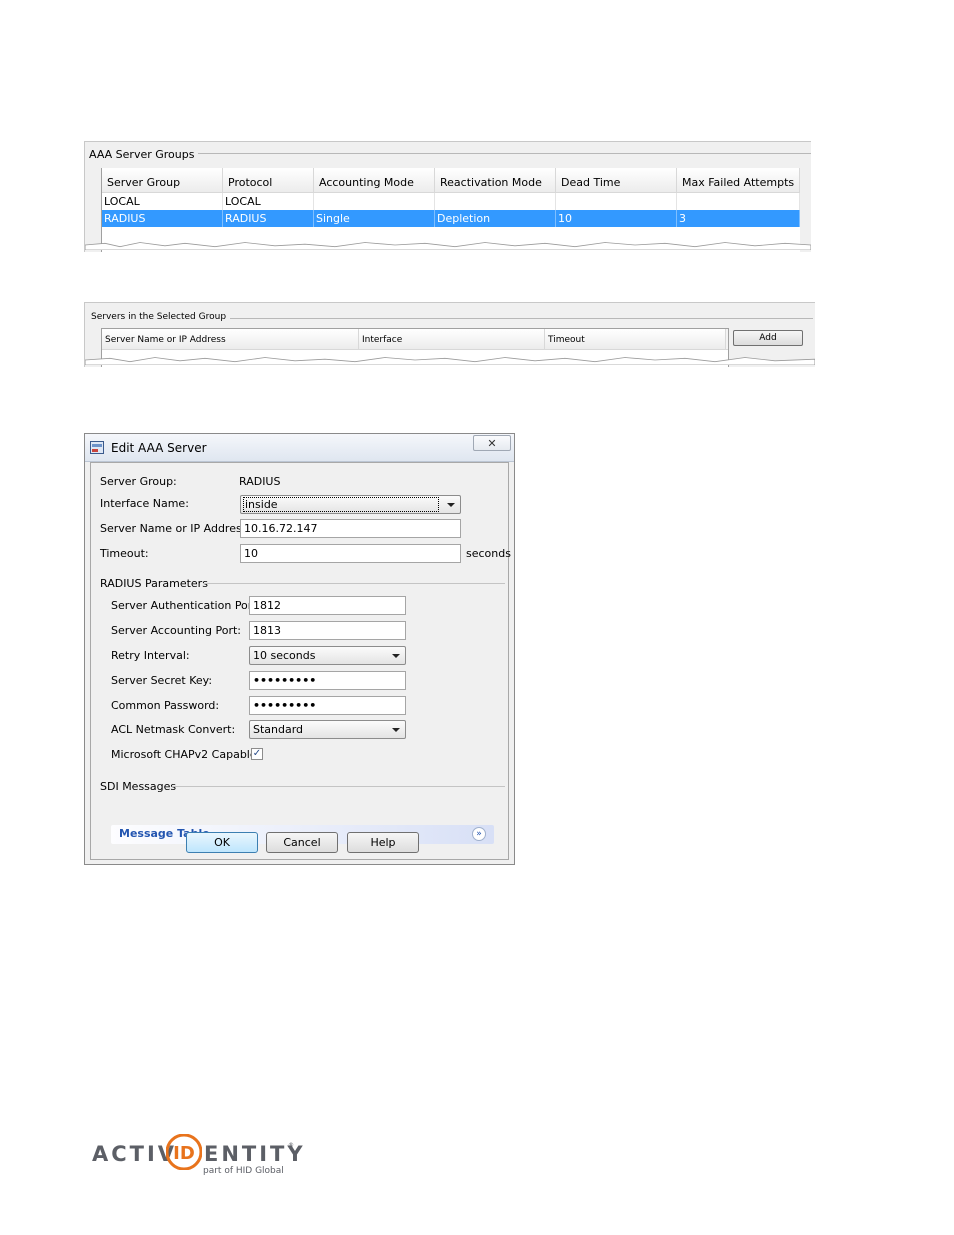 Image resolution: width=954 pixels, height=1235 pixels. I want to click on common-password-field: •••••••••, so click(327, 705).